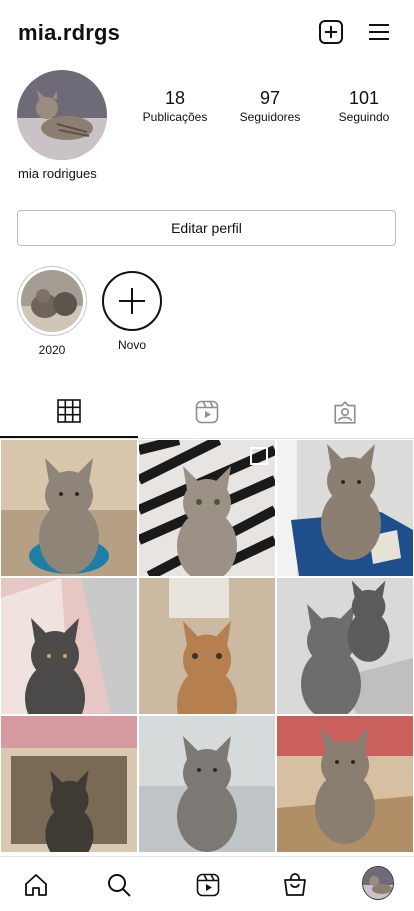  I want to click on edit-profile-button: Editar perfil, so click(206, 228).